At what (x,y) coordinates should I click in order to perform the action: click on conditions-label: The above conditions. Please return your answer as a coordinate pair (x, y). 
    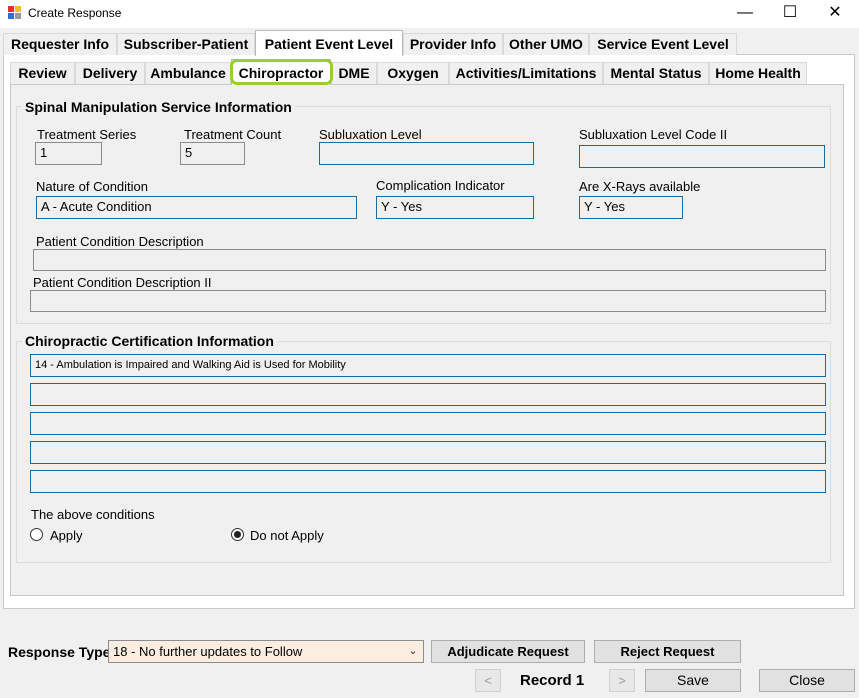
    Looking at the image, I should click on (93, 514).